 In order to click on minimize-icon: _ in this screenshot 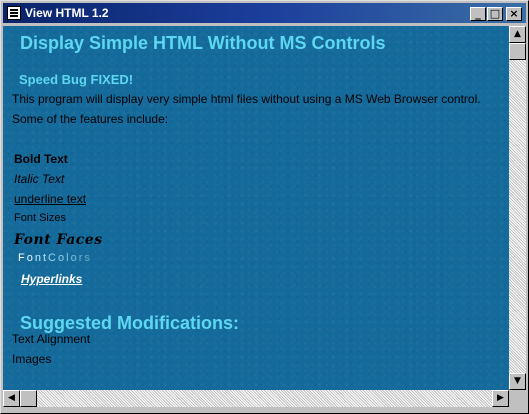, I will do `click(478, 13)`.